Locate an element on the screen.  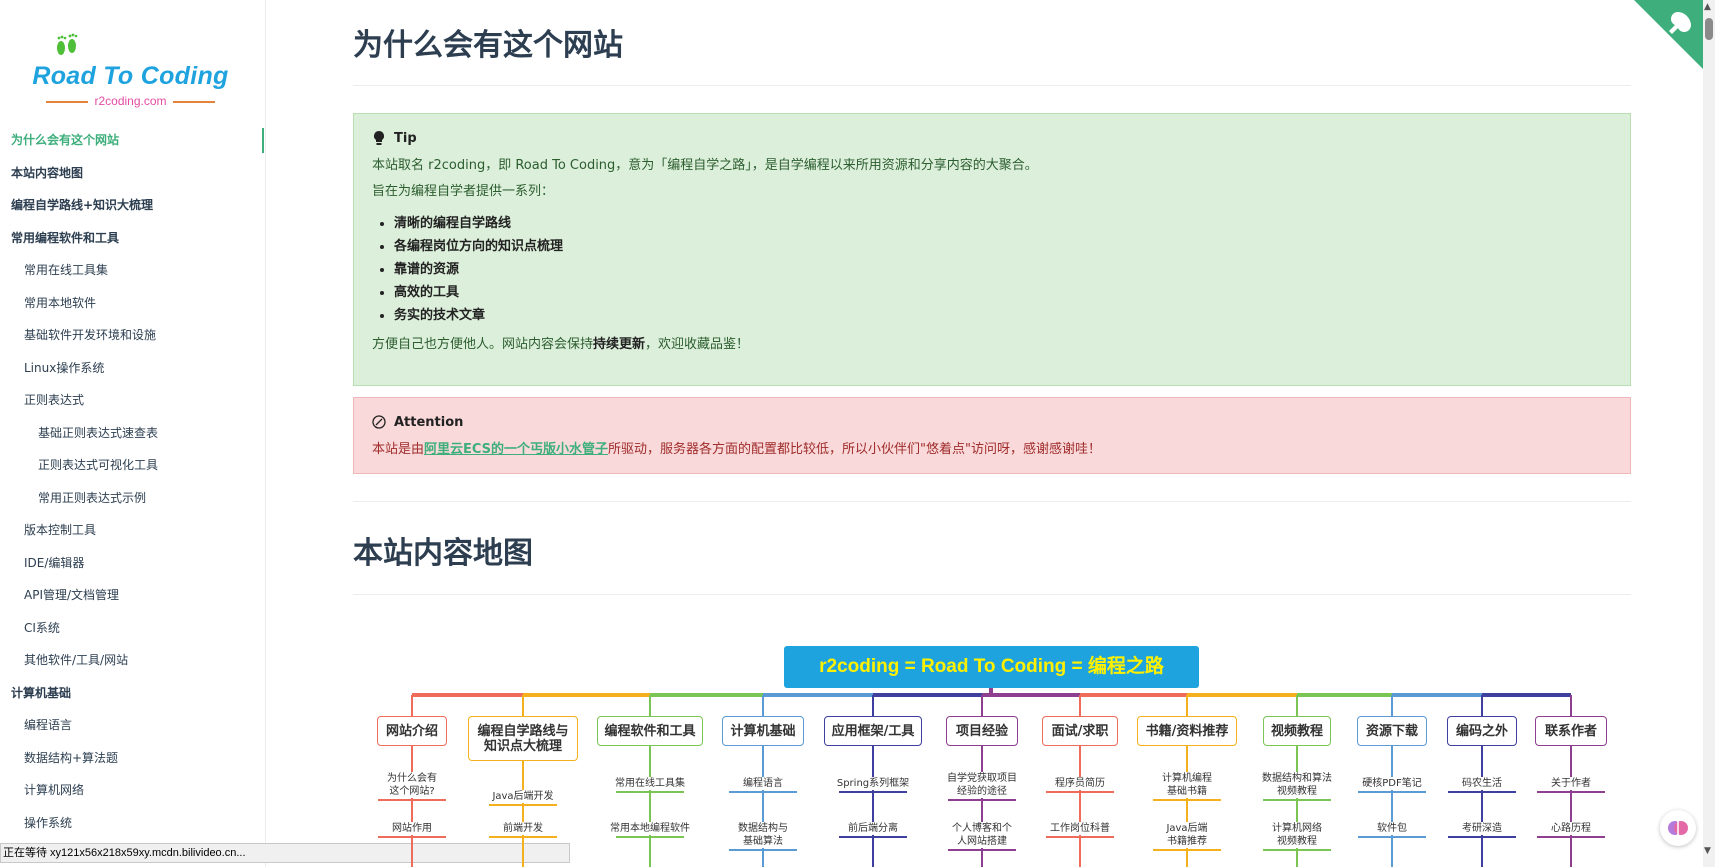
mind-map-leaf: 数据结构和算法 视频教程 is located at coordinates (1297, 785).